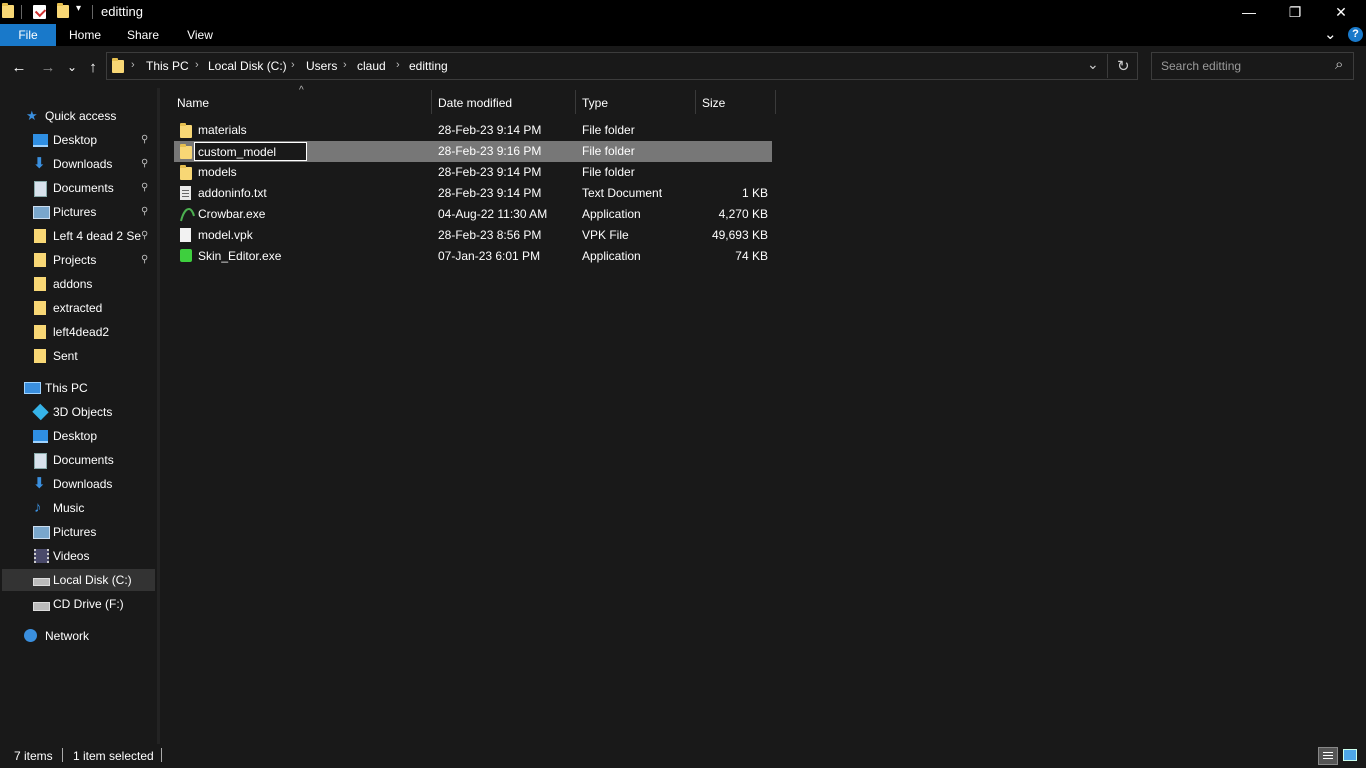  Describe the element at coordinates (75, 260) in the screenshot. I see `sidebar-item-label: Projects` at that location.